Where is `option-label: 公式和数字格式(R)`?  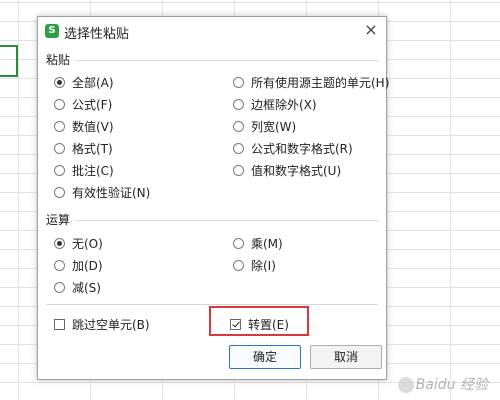 option-label: 公式和数字格式(R) is located at coordinates (302, 148).